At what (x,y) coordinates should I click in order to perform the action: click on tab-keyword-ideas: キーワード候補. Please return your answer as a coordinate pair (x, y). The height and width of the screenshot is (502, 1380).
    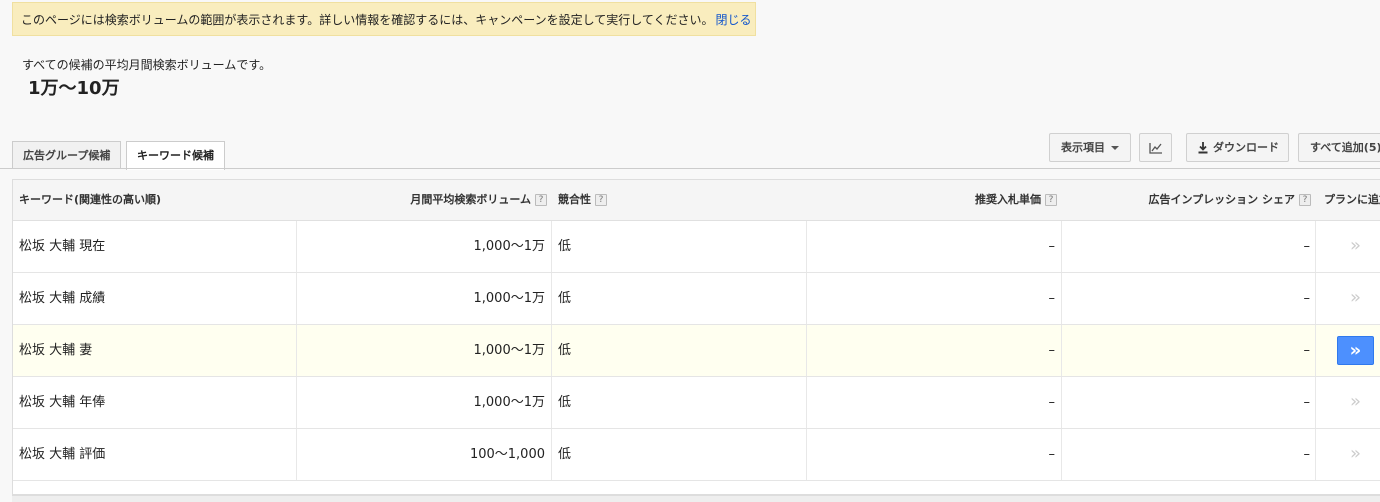
    Looking at the image, I should click on (175, 155).